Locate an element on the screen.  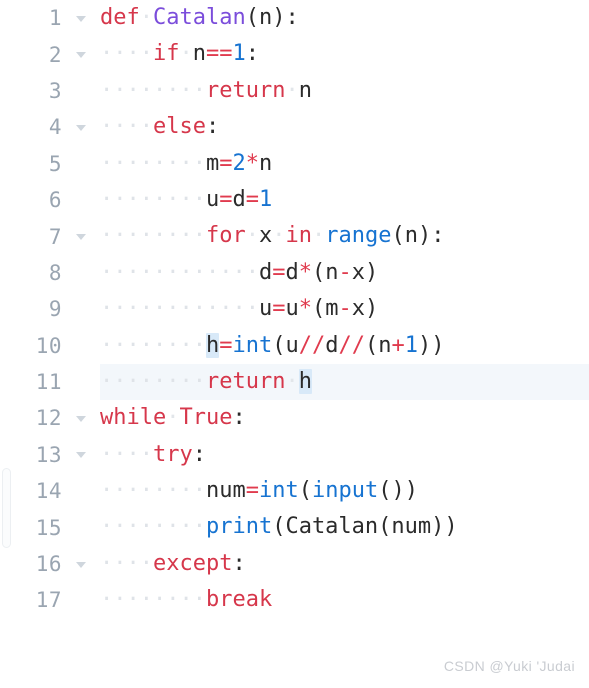
code-line: 15 ········print(Catalan(num)) is located at coordinates (294, 527).